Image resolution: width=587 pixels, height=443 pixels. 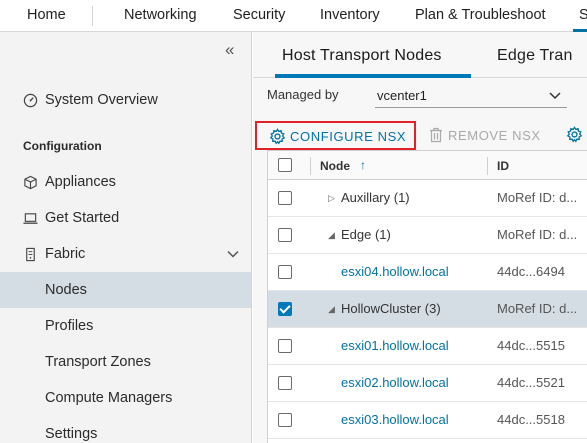 I want to click on table-row: esxi01.hollow.local 44dc...5515, so click(x=427, y=346).